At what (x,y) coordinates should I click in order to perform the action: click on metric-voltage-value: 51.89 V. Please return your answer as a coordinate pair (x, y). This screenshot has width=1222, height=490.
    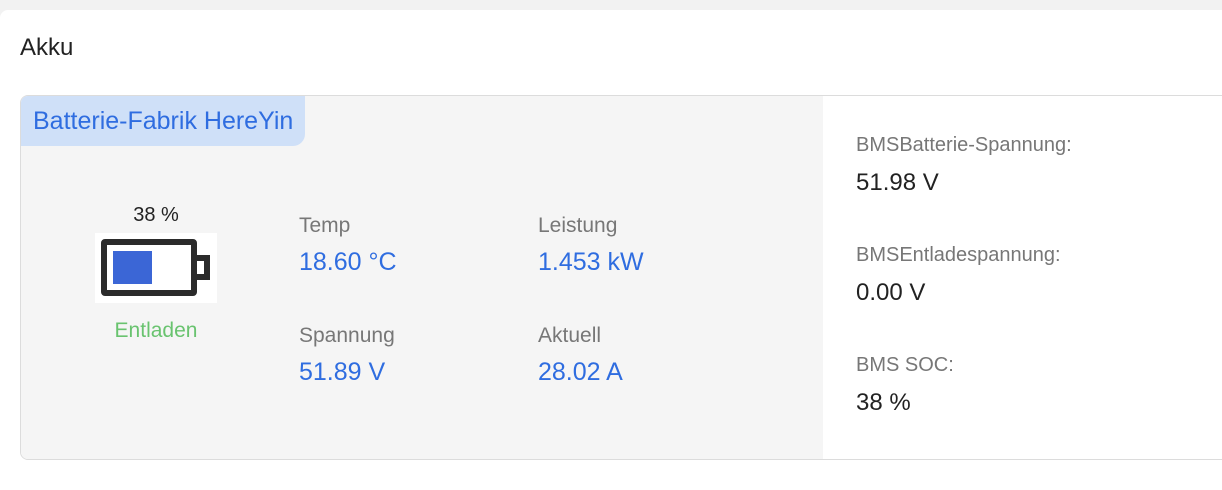
    Looking at the image, I should click on (342, 372).